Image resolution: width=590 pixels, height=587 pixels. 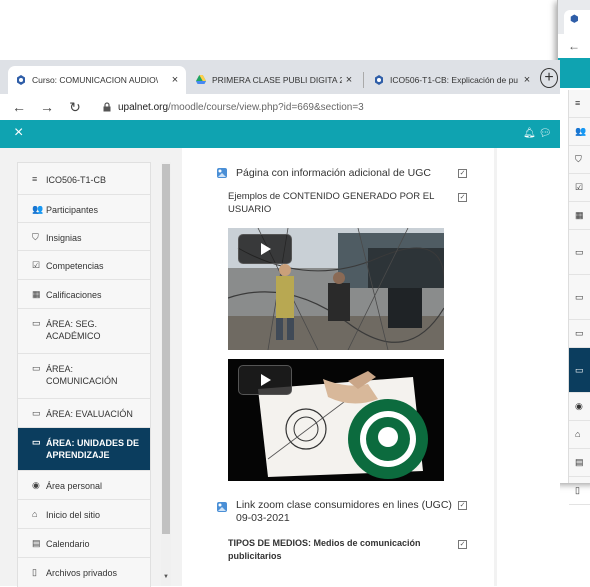 What do you see at coordinates (549, 78) in the screenshot?
I see `new-tab-button: +` at bounding box center [549, 78].